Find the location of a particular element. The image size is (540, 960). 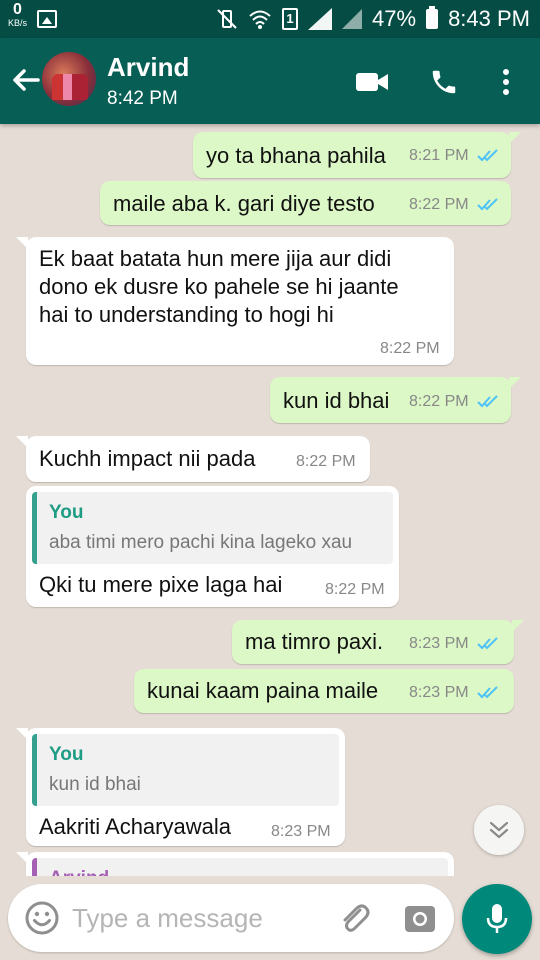

message-text-line: hai to understanding to hogi hi is located at coordinates (186, 314).